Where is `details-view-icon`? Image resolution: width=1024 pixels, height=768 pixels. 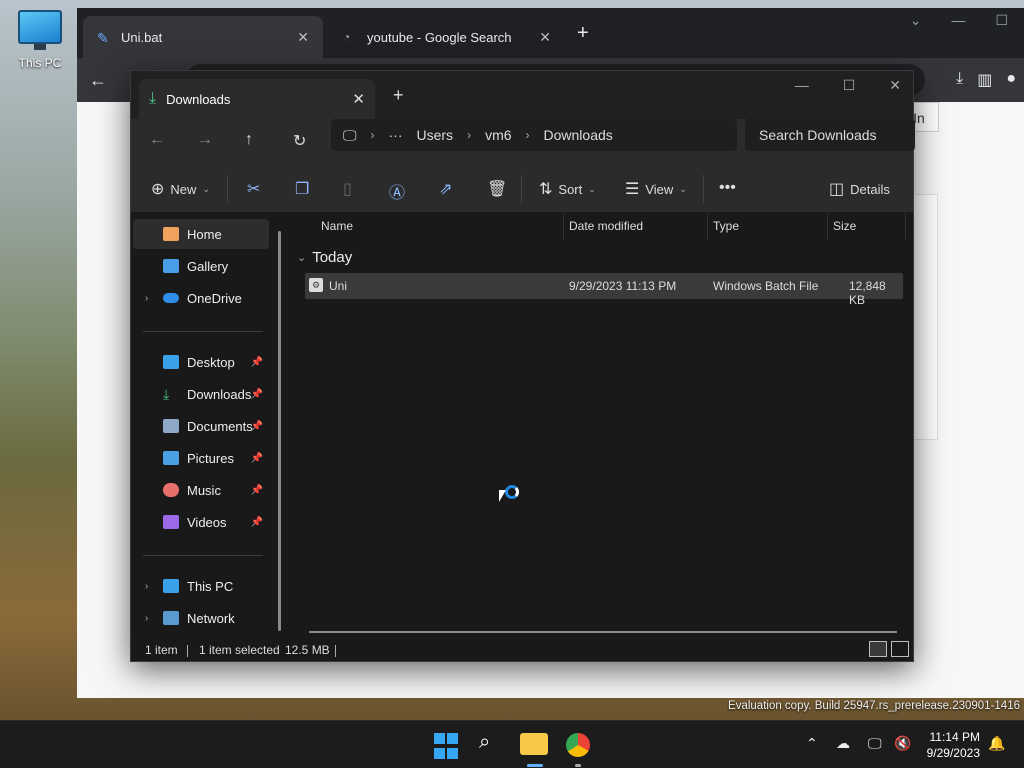
details-view-icon is located at coordinates (878, 649).